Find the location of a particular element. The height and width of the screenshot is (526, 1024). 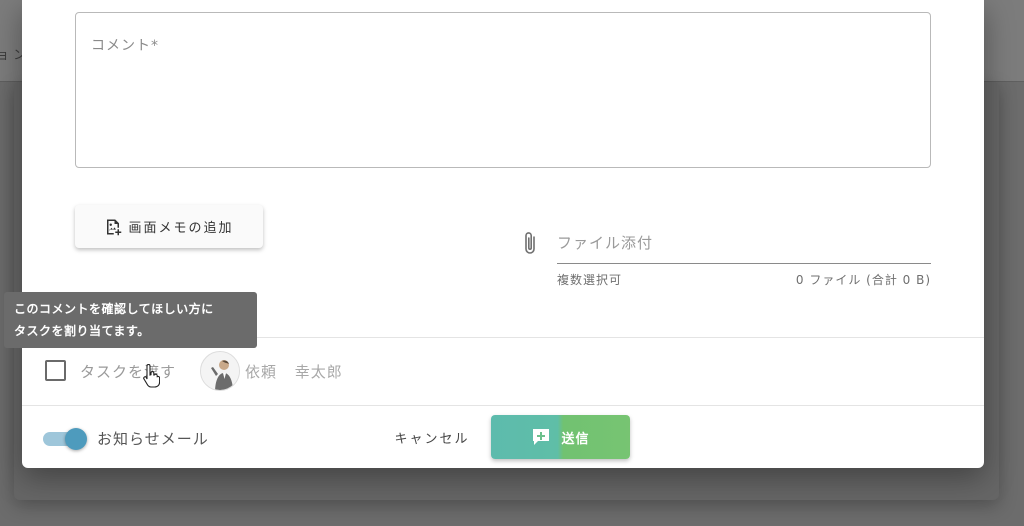

file-attach-hint: 複数選択可 is located at coordinates (590, 280).